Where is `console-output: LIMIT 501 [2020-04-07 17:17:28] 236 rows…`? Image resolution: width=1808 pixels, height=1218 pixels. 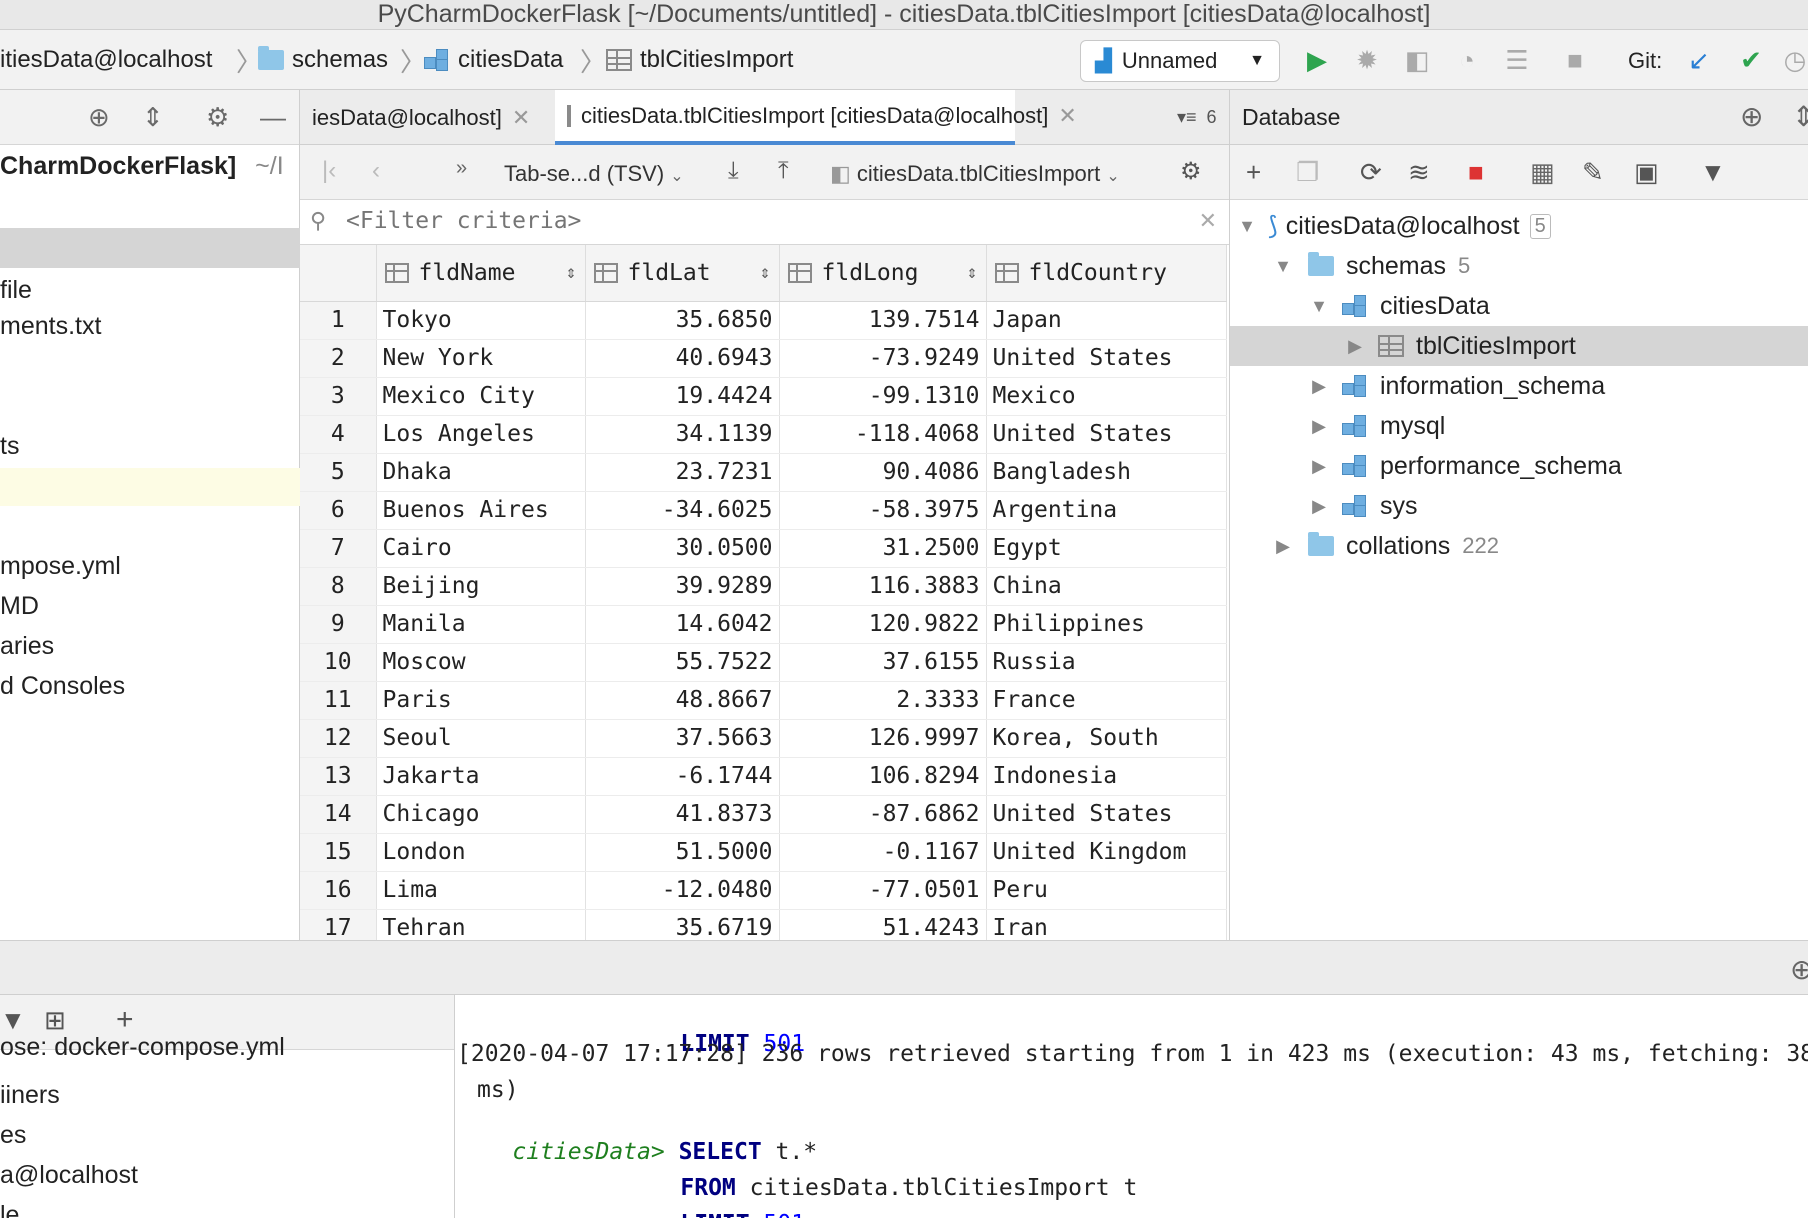 console-output: LIMIT 501 [2020-04-07 17:17:28] 236 rows… is located at coordinates (1131, 1106).